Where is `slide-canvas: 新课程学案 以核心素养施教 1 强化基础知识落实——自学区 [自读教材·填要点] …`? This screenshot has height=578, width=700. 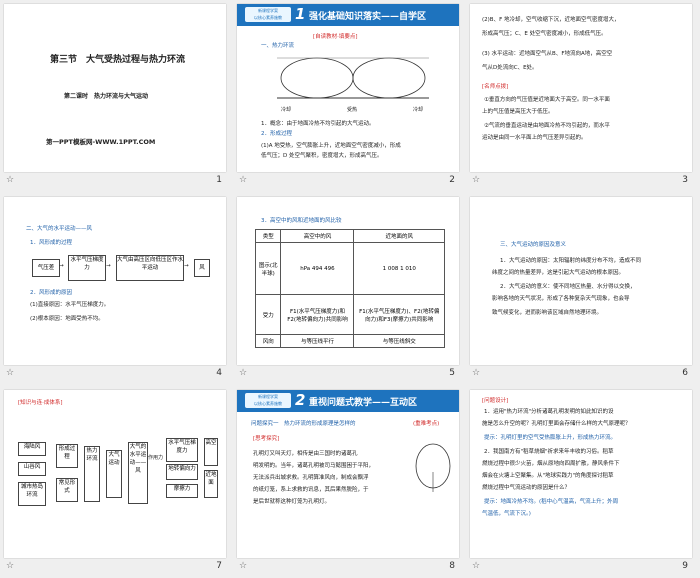
slide-canvas: 新课程学案 以核心素养施教 1 强化基础知识落实——自学区 [自读教材·填要点] … is located at coordinates (348, 88).